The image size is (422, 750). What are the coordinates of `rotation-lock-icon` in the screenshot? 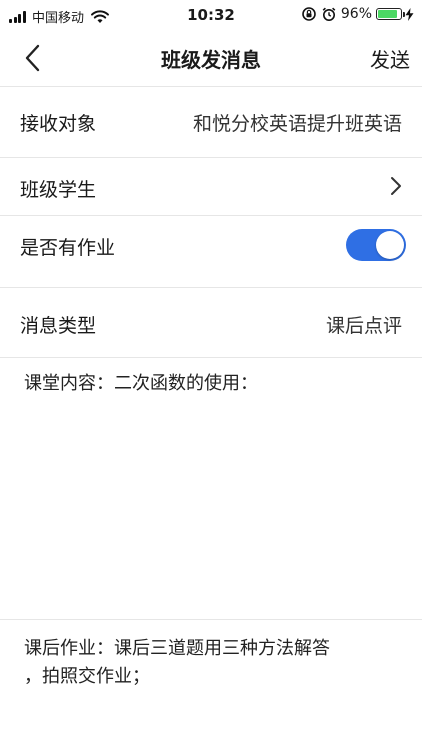 It's located at (309, 14).